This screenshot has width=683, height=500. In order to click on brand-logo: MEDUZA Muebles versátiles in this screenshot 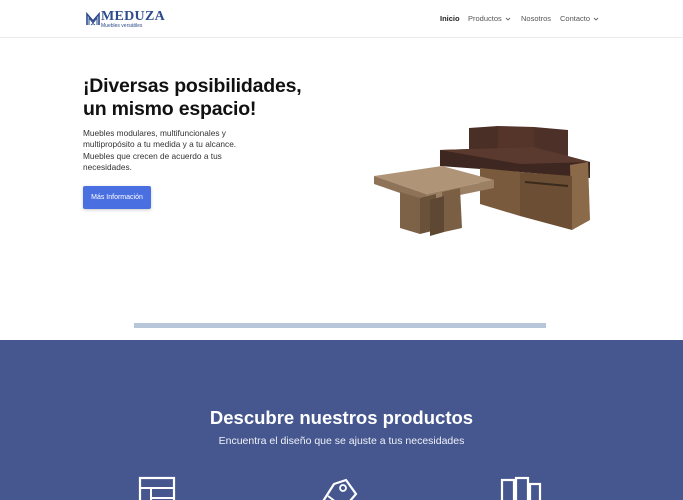, I will do `click(125, 19)`.